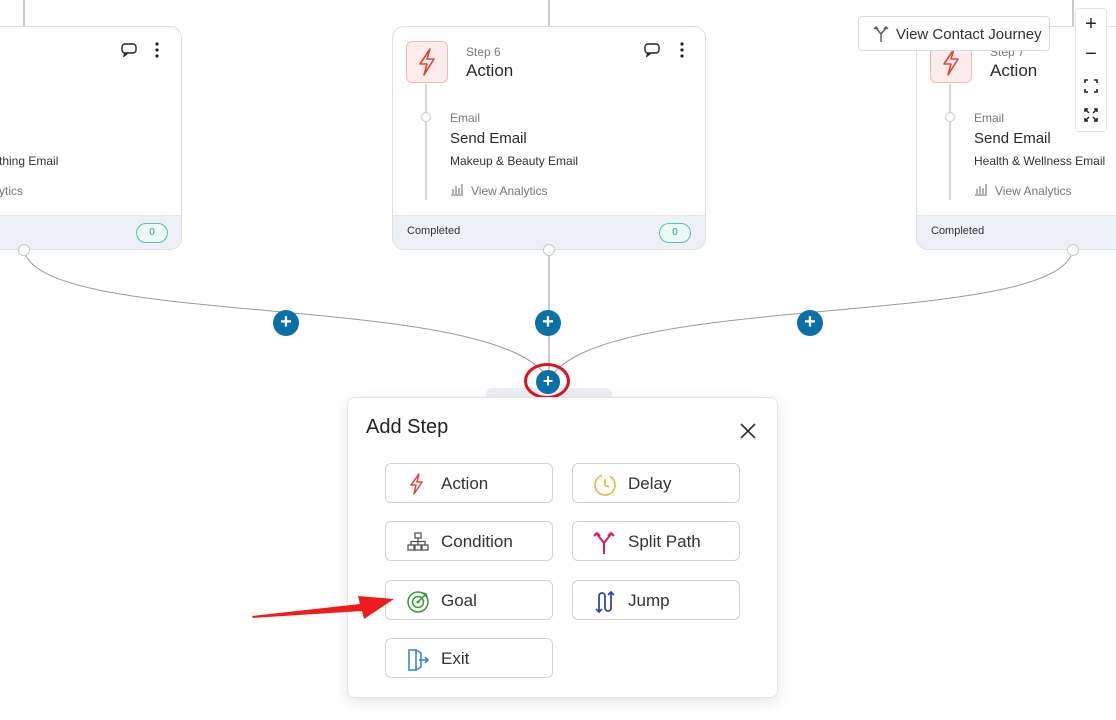 The image size is (1116, 720). What do you see at coordinates (969, 34) in the screenshot?
I see `view-contact-journey-label: View Contact Journey` at bounding box center [969, 34].